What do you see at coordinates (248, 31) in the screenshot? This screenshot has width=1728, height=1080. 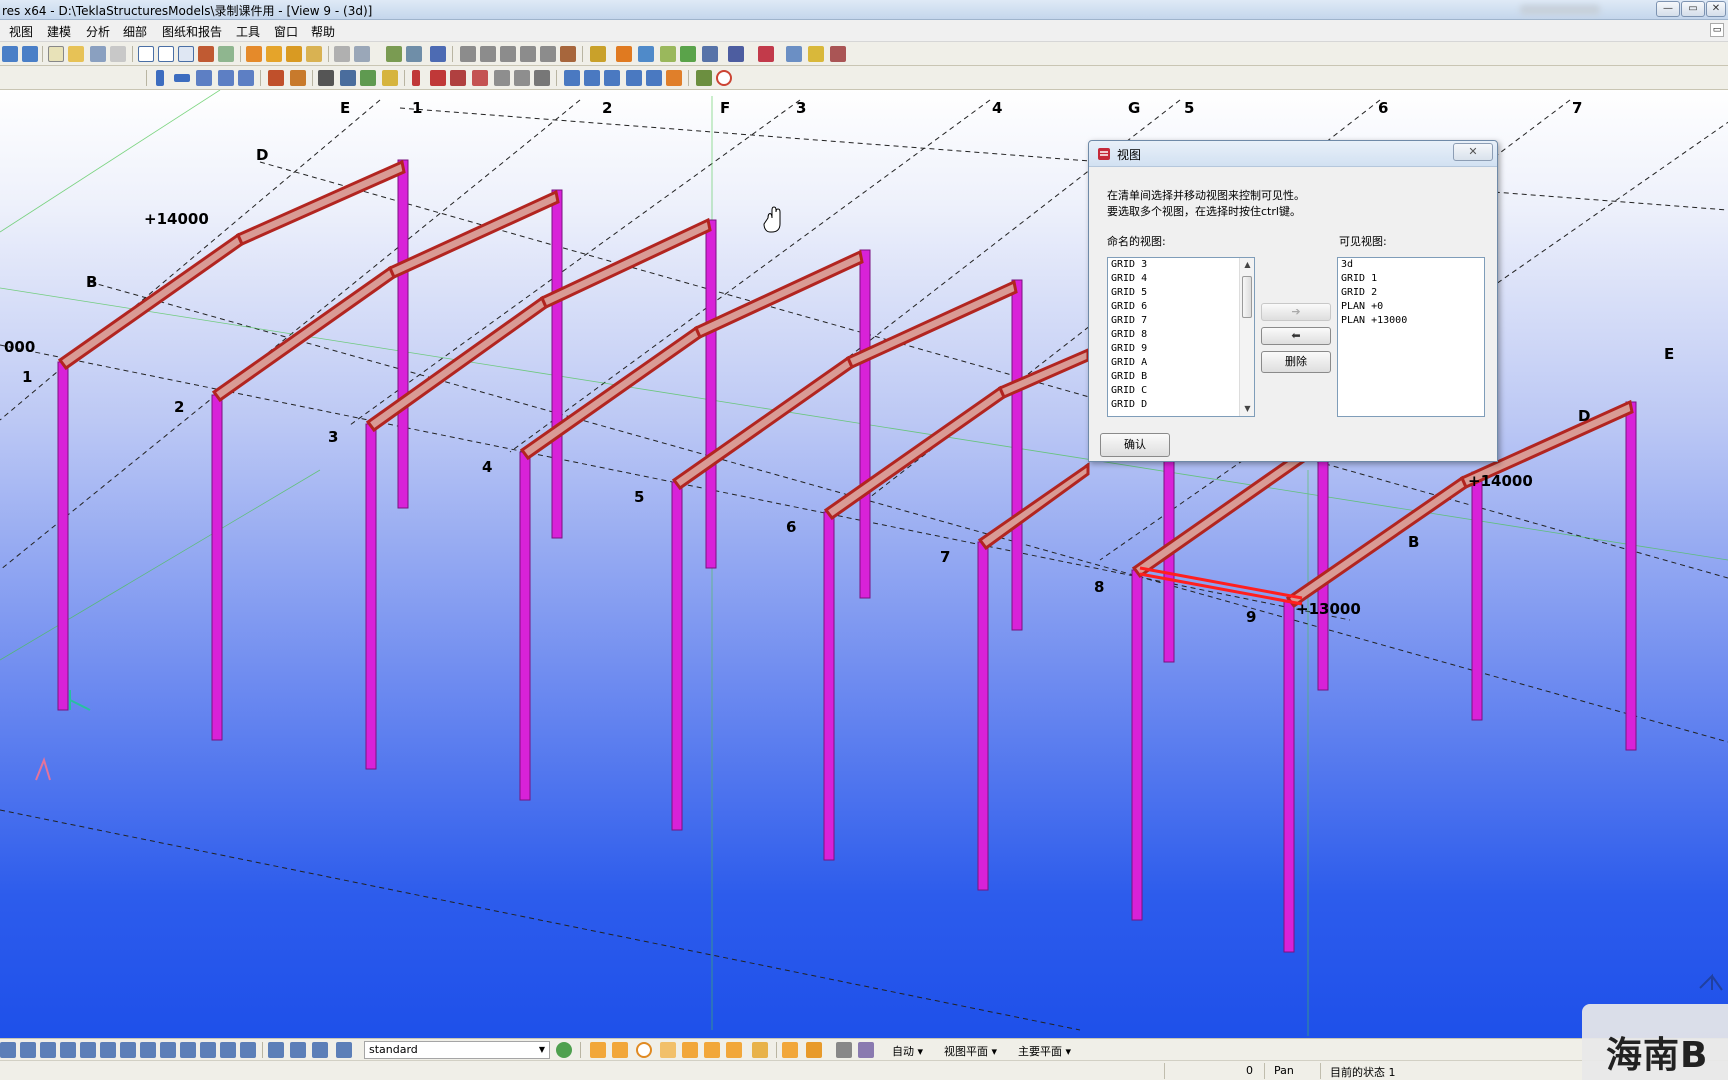 I see `menu-tools: 工具` at bounding box center [248, 31].